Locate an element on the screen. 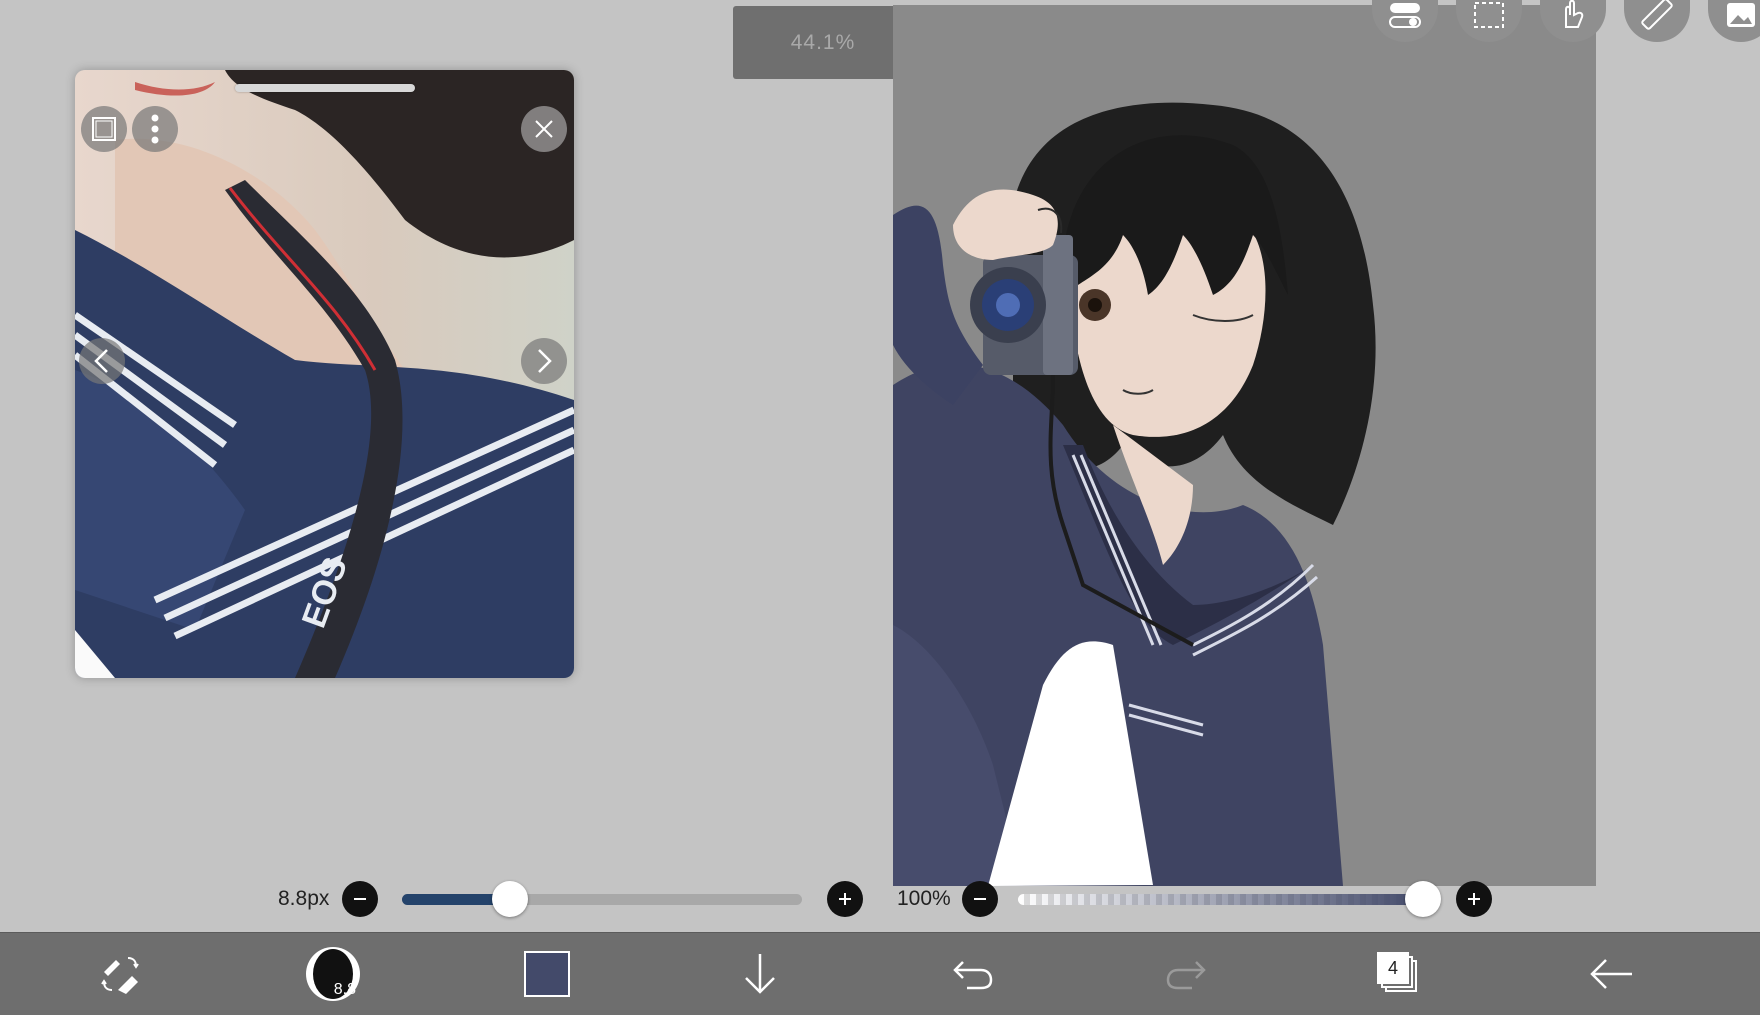 This screenshot has height=1015, width=1760. opacity-increase-button is located at coordinates (1474, 899).